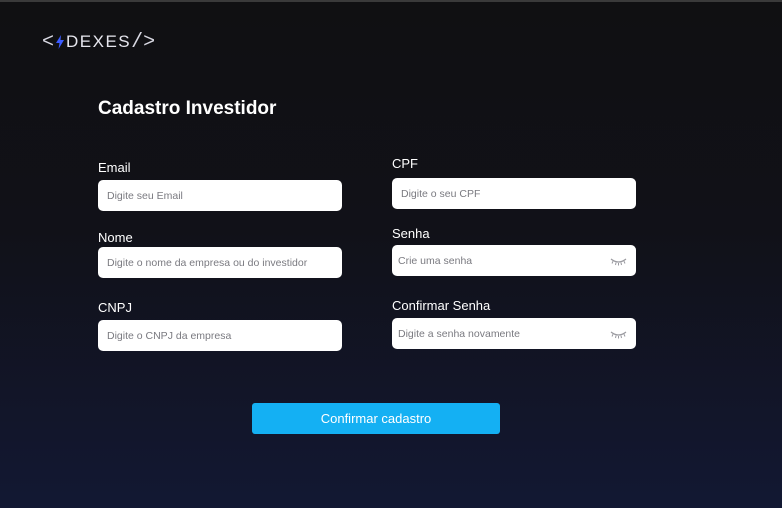  I want to click on confirmar-senha-field-container, so click(514, 333).